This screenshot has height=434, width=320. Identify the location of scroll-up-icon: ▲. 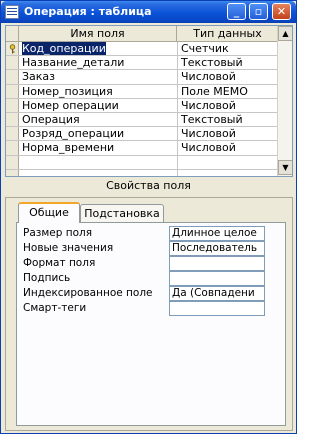
(285, 33).